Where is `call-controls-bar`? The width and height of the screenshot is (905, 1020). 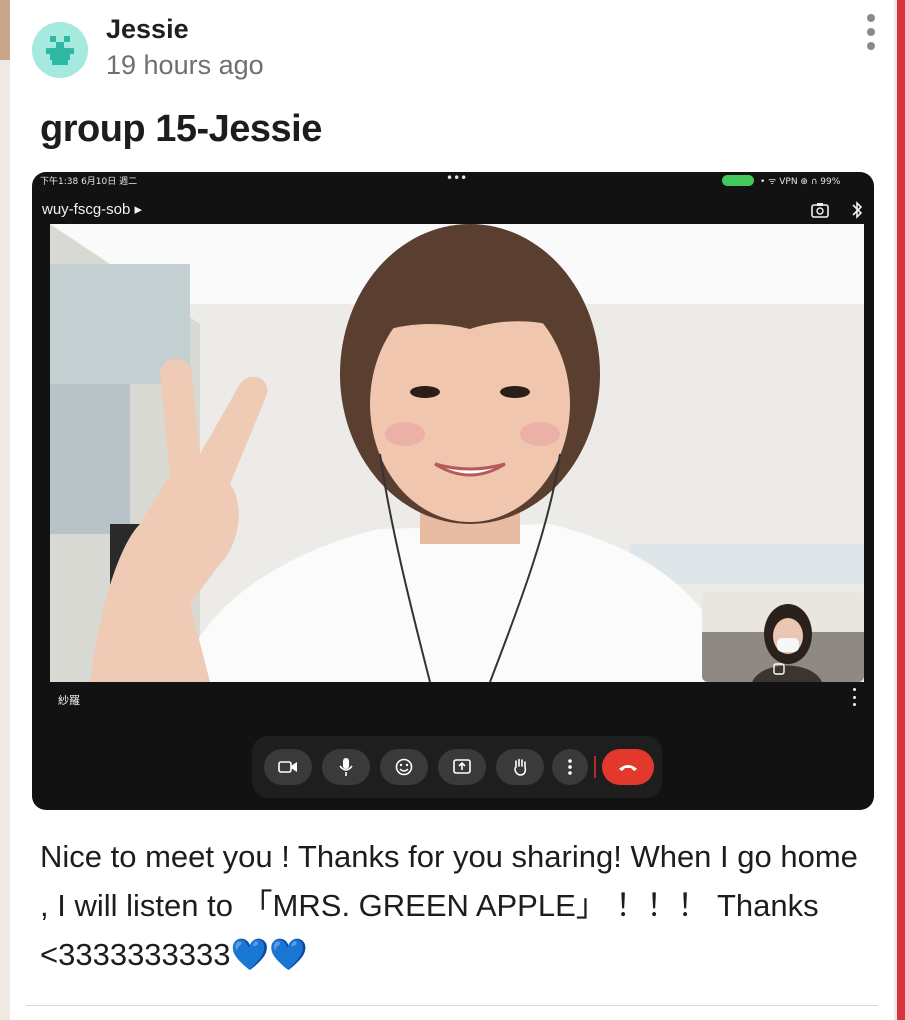 call-controls-bar is located at coordinates (457, 767).